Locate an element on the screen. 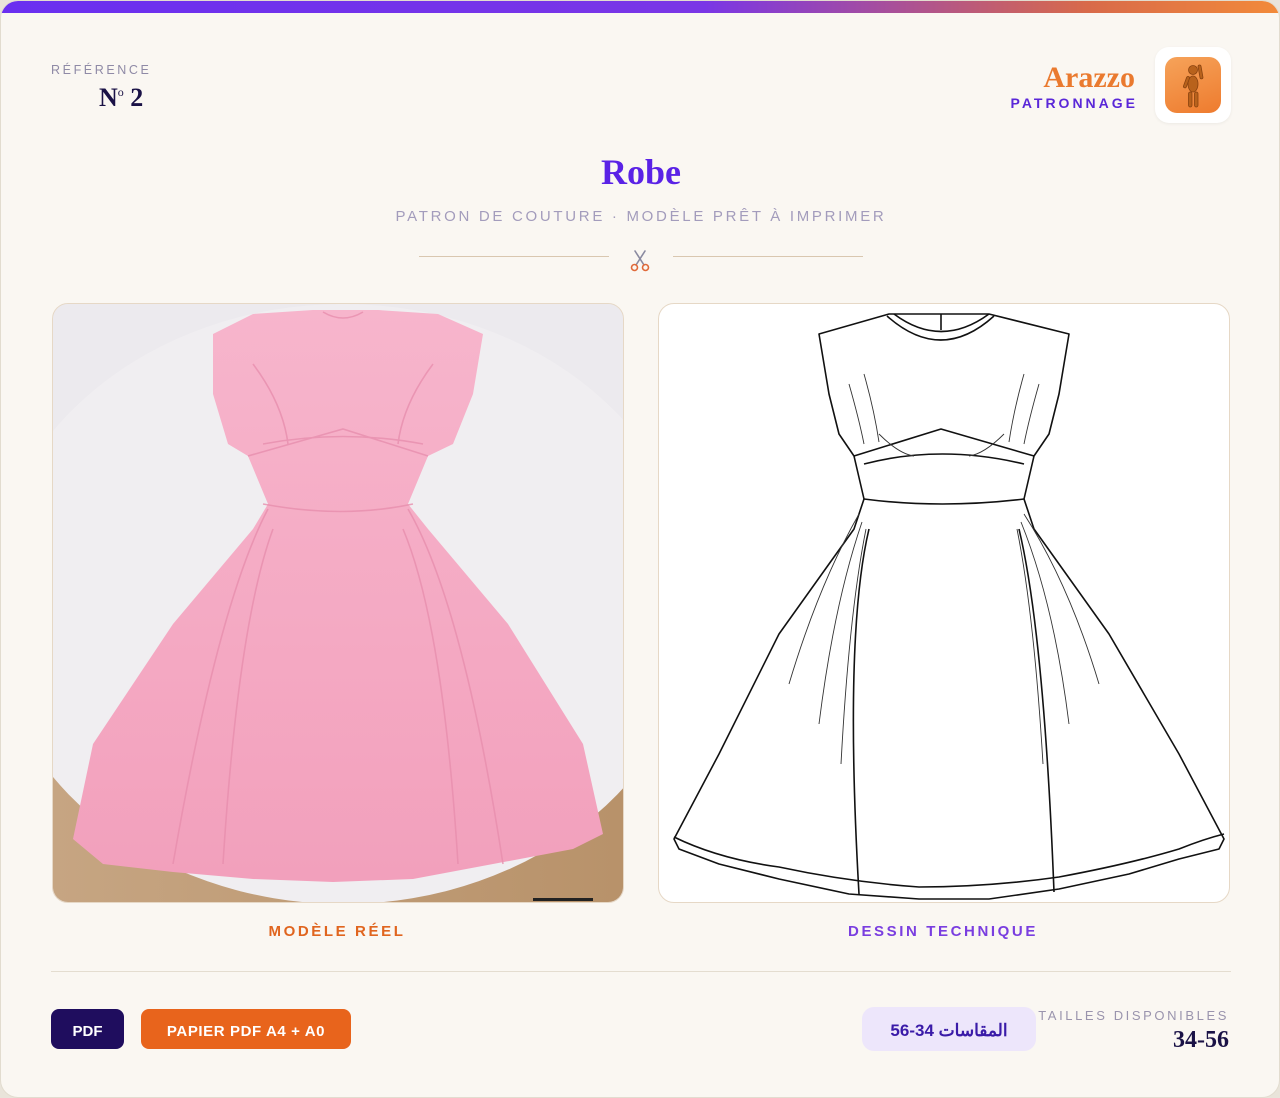  gradient-top-bar is located at coordinates (640, 7).